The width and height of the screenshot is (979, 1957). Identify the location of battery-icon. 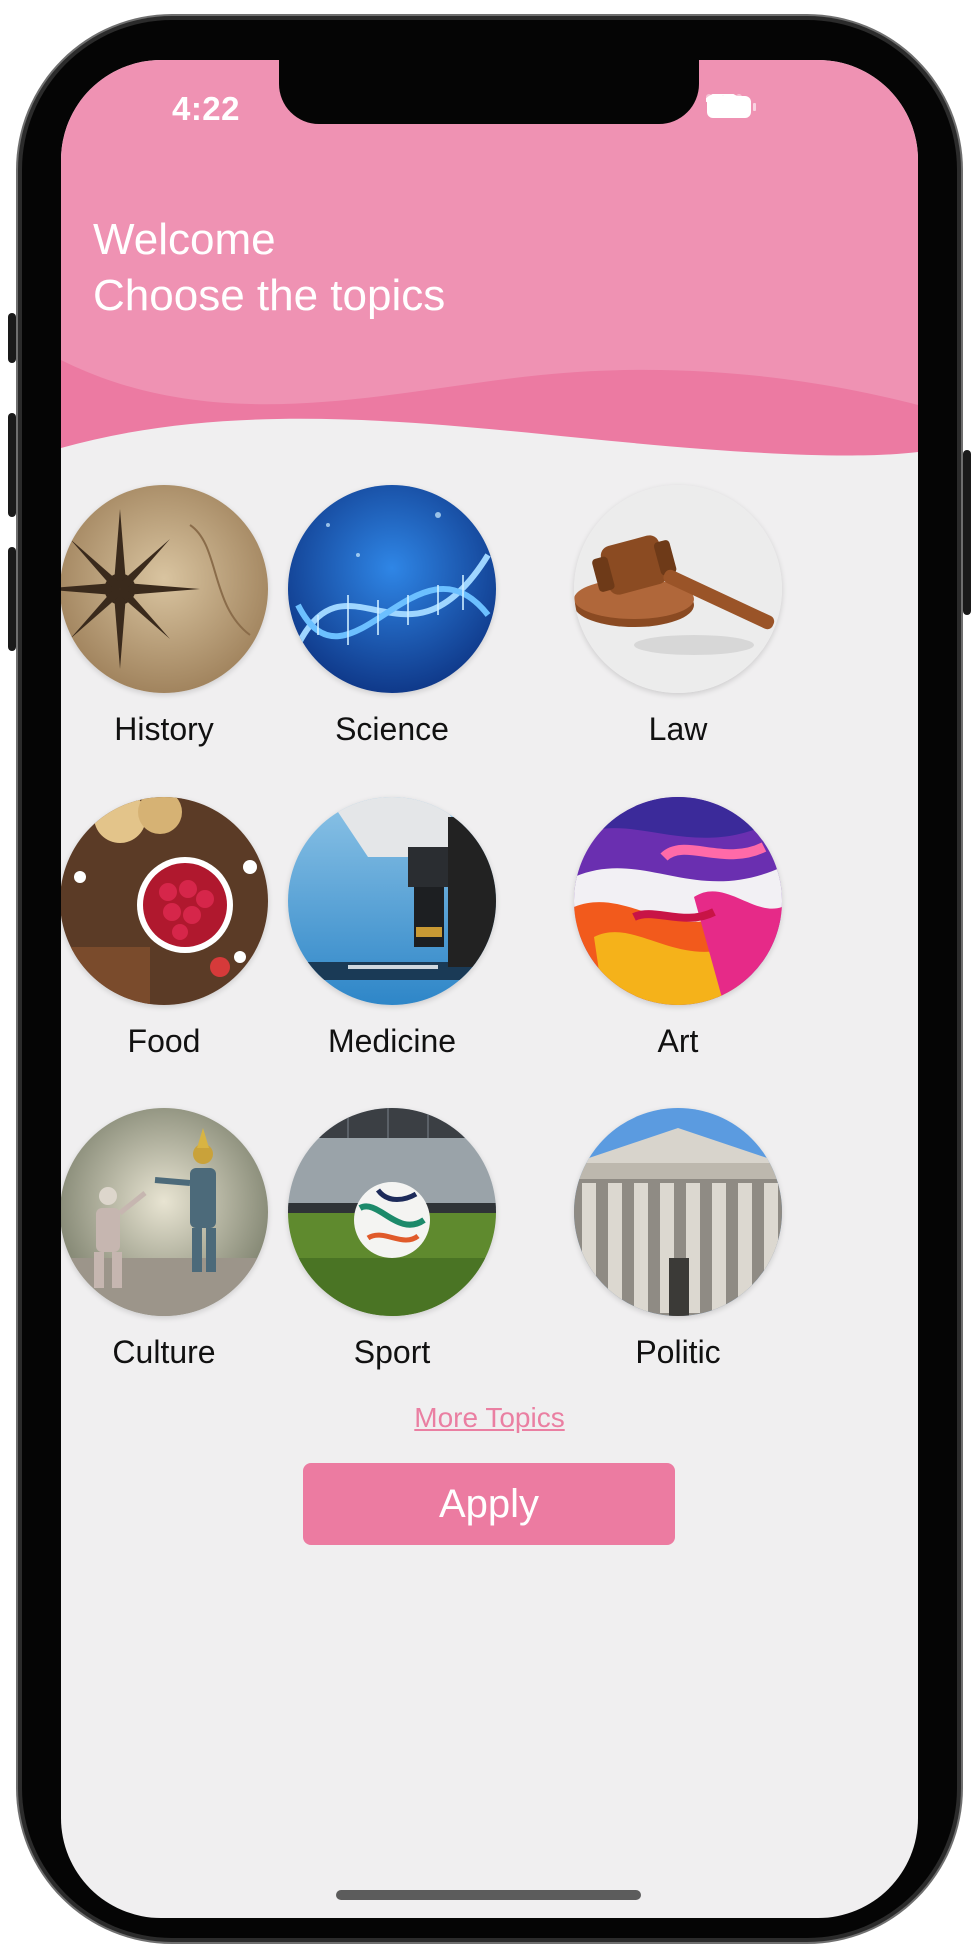
(731, 107).